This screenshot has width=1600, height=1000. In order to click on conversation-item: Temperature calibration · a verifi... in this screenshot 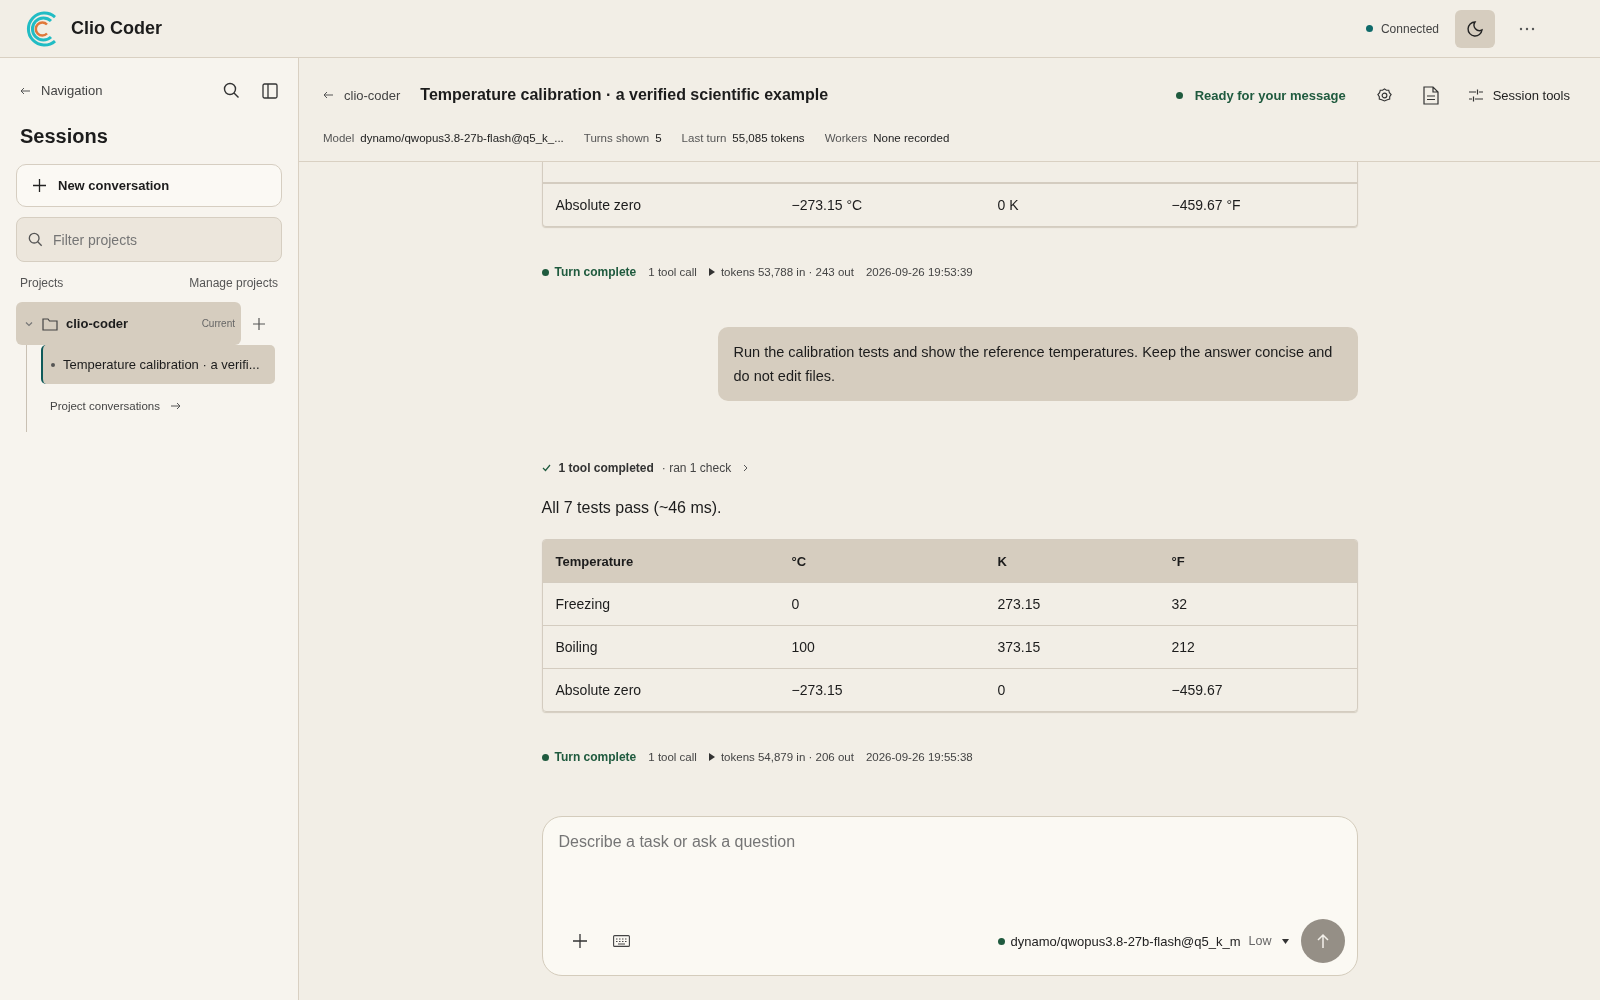, I will do `click(158, 364)`.